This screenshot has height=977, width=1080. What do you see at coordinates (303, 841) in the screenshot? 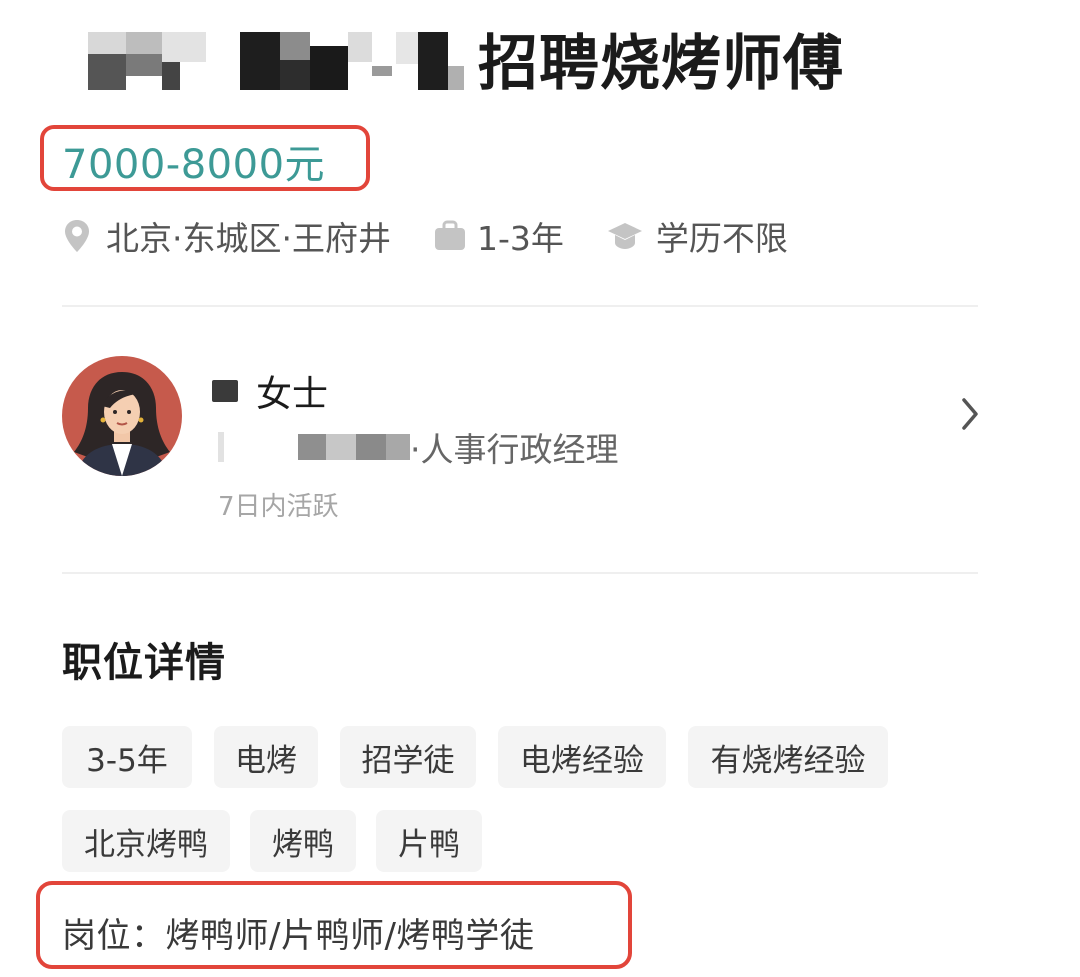
I see `tag: 烤鸭` at bounding box center [303, 841].